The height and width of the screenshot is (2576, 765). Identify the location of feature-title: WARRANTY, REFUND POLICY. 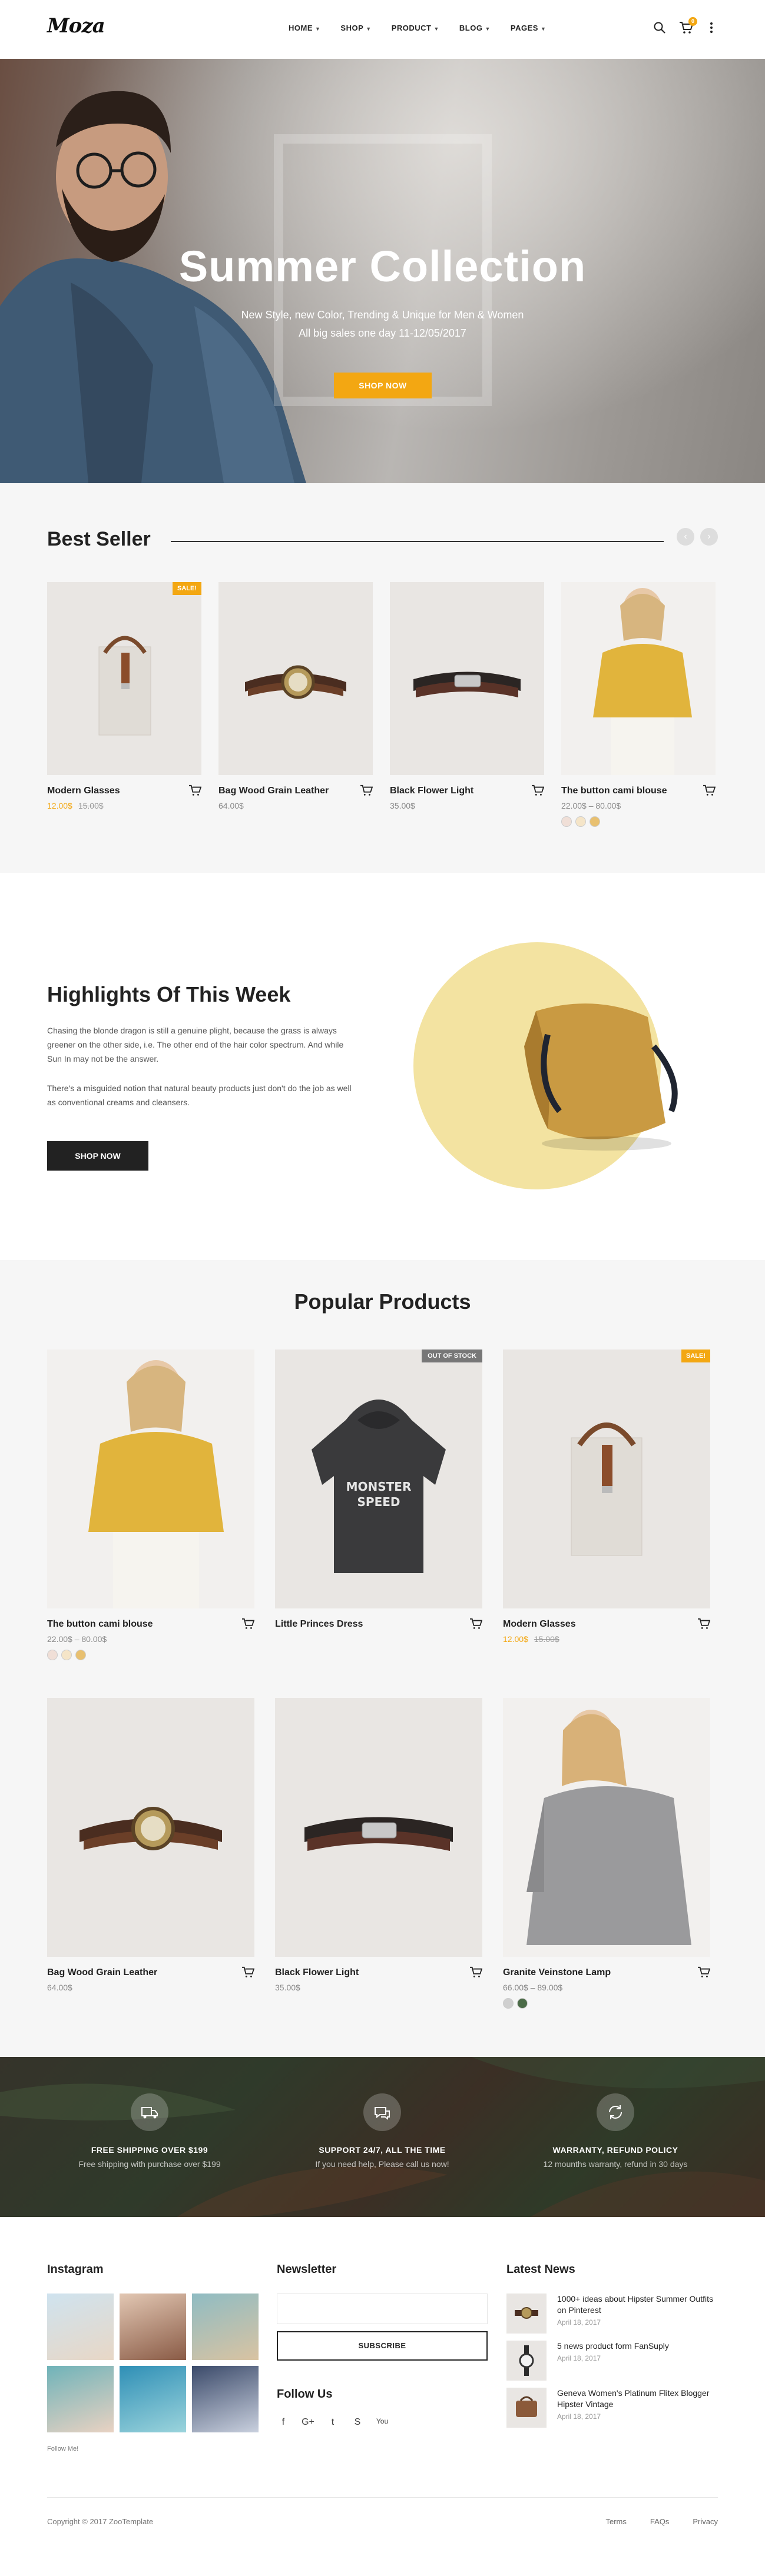
(615, 2150).